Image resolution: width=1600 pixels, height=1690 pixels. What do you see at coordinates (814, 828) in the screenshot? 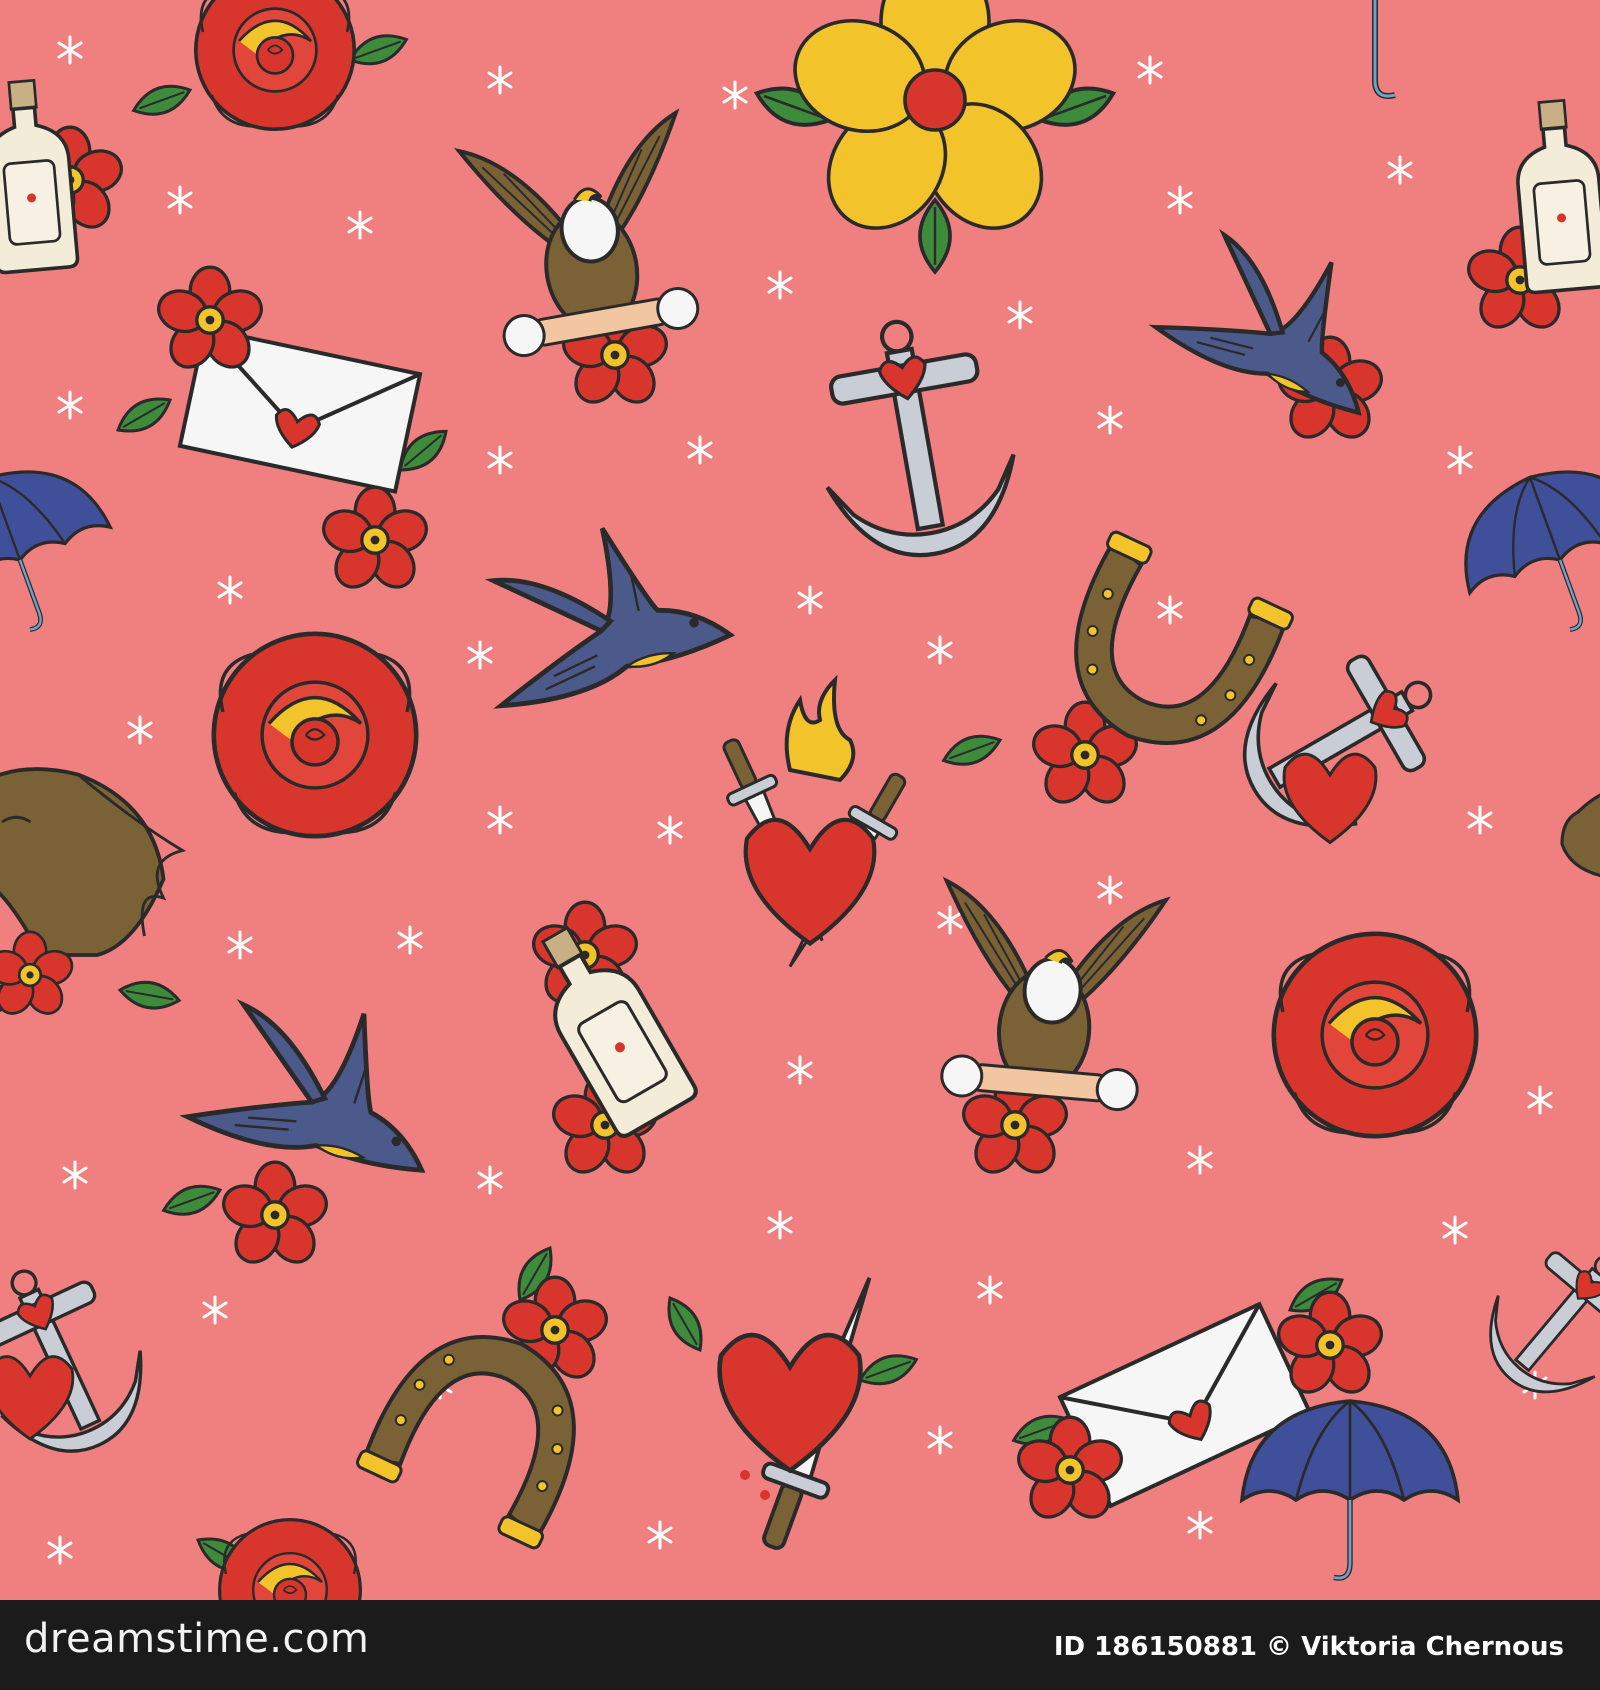
I see `flaming-heart-motif` at bounding box center [814, 828].